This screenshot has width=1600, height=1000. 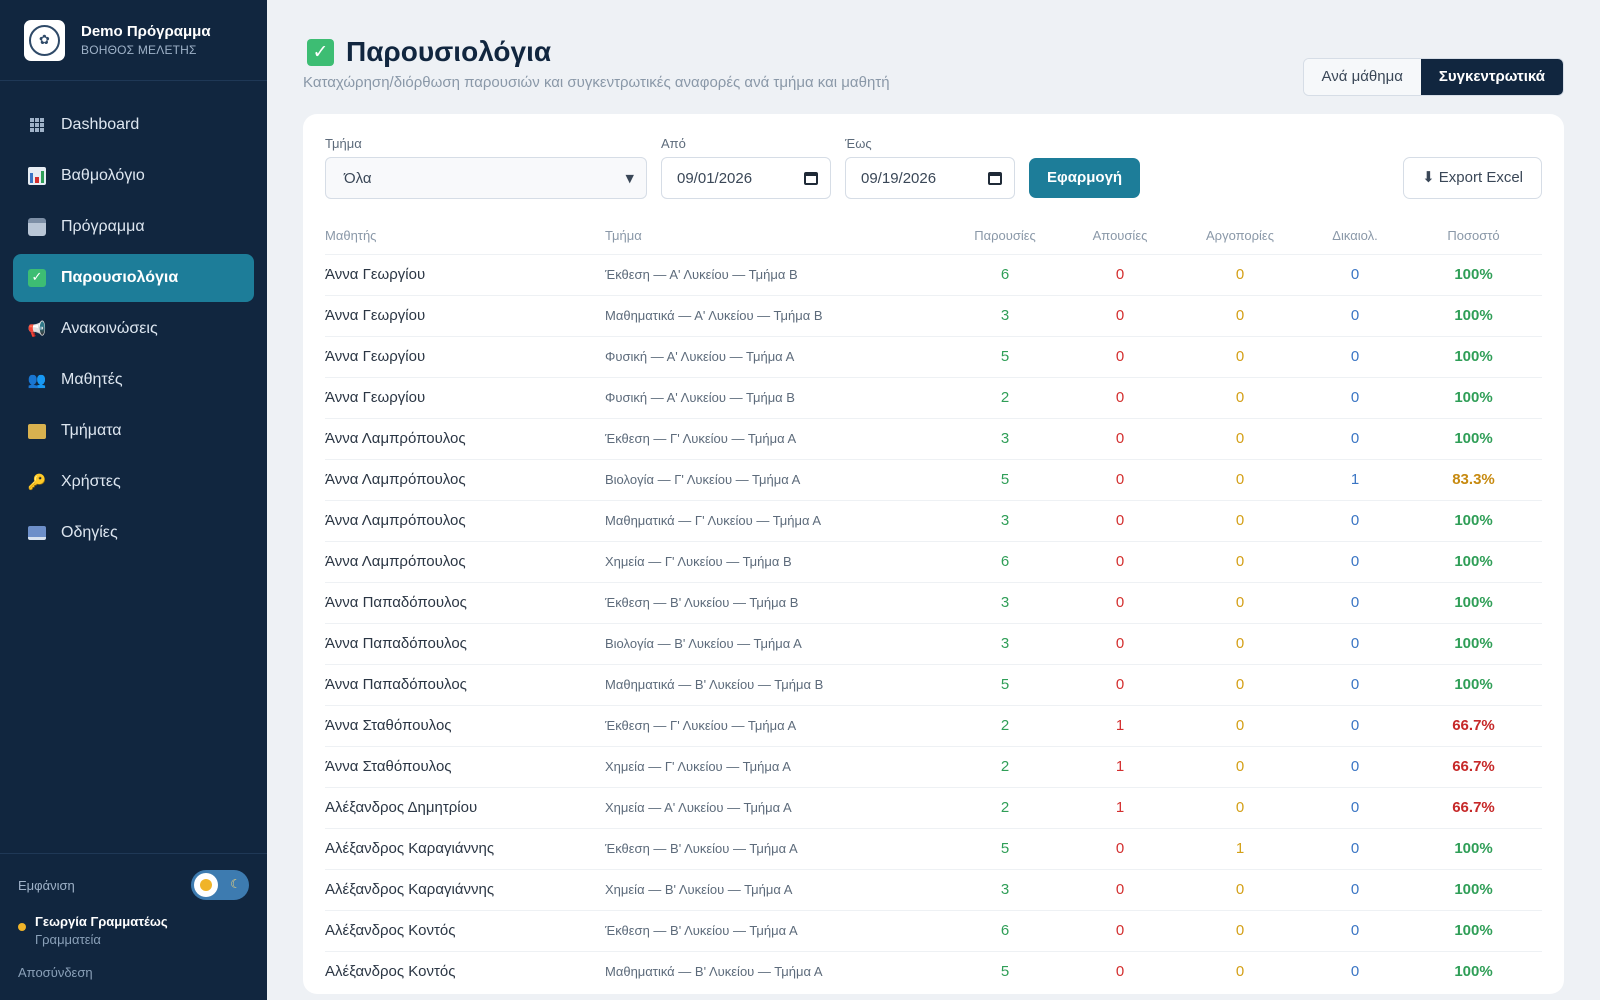 I want to click on sidebar-item-students: 👥 Μαθητές, so click(x=133, y=380).